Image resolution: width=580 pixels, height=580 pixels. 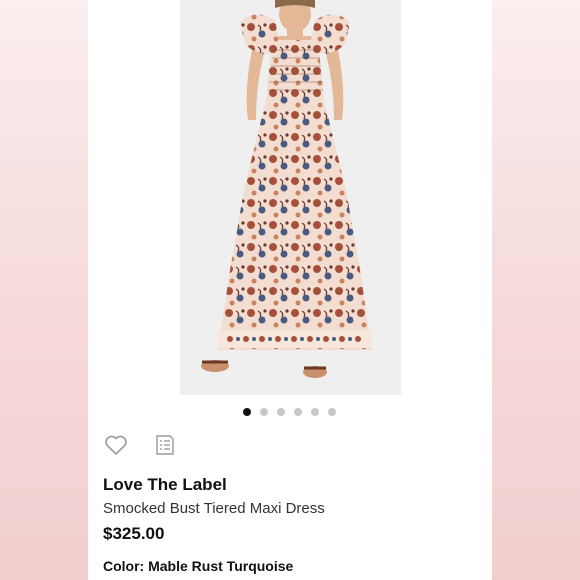 I want to click on heart-icon, so click(x=116, y=445).